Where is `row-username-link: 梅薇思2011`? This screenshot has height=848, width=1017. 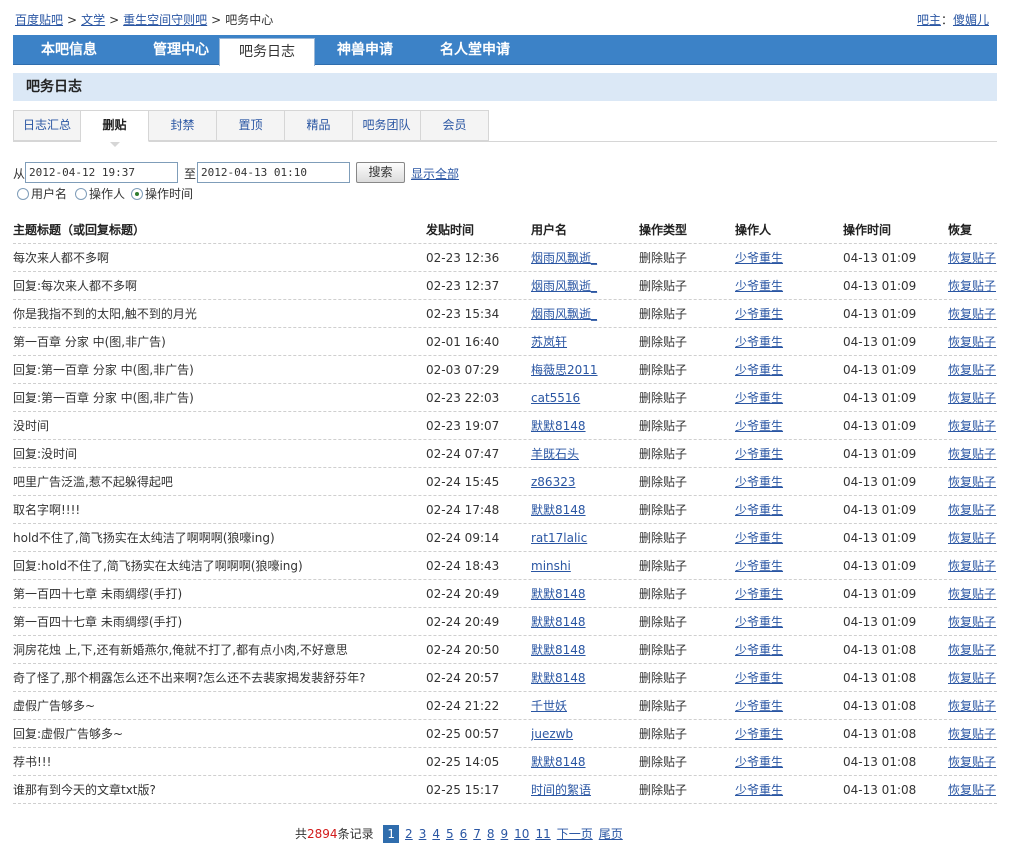
row-username-link: 梅薇思2011 is located at coordinates (581, 370).